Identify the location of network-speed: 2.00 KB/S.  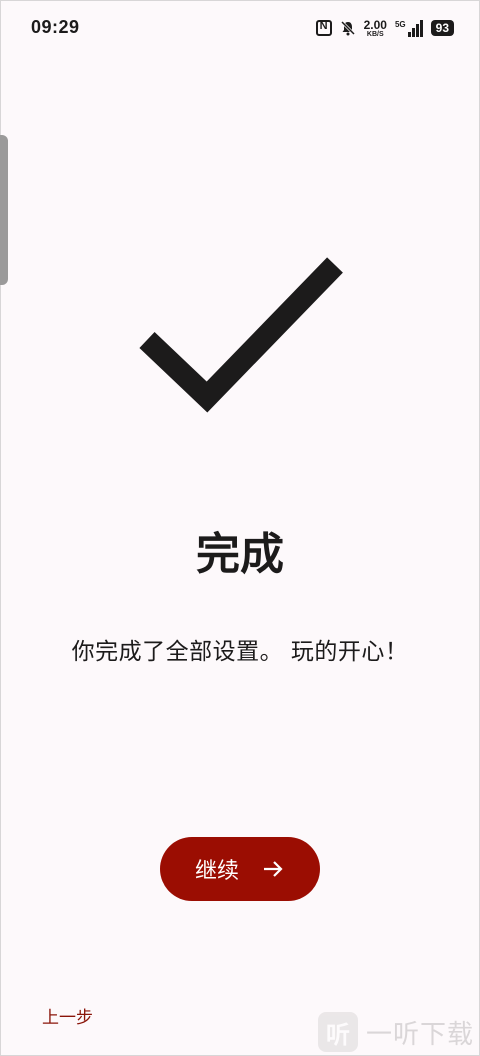
(375, 28).